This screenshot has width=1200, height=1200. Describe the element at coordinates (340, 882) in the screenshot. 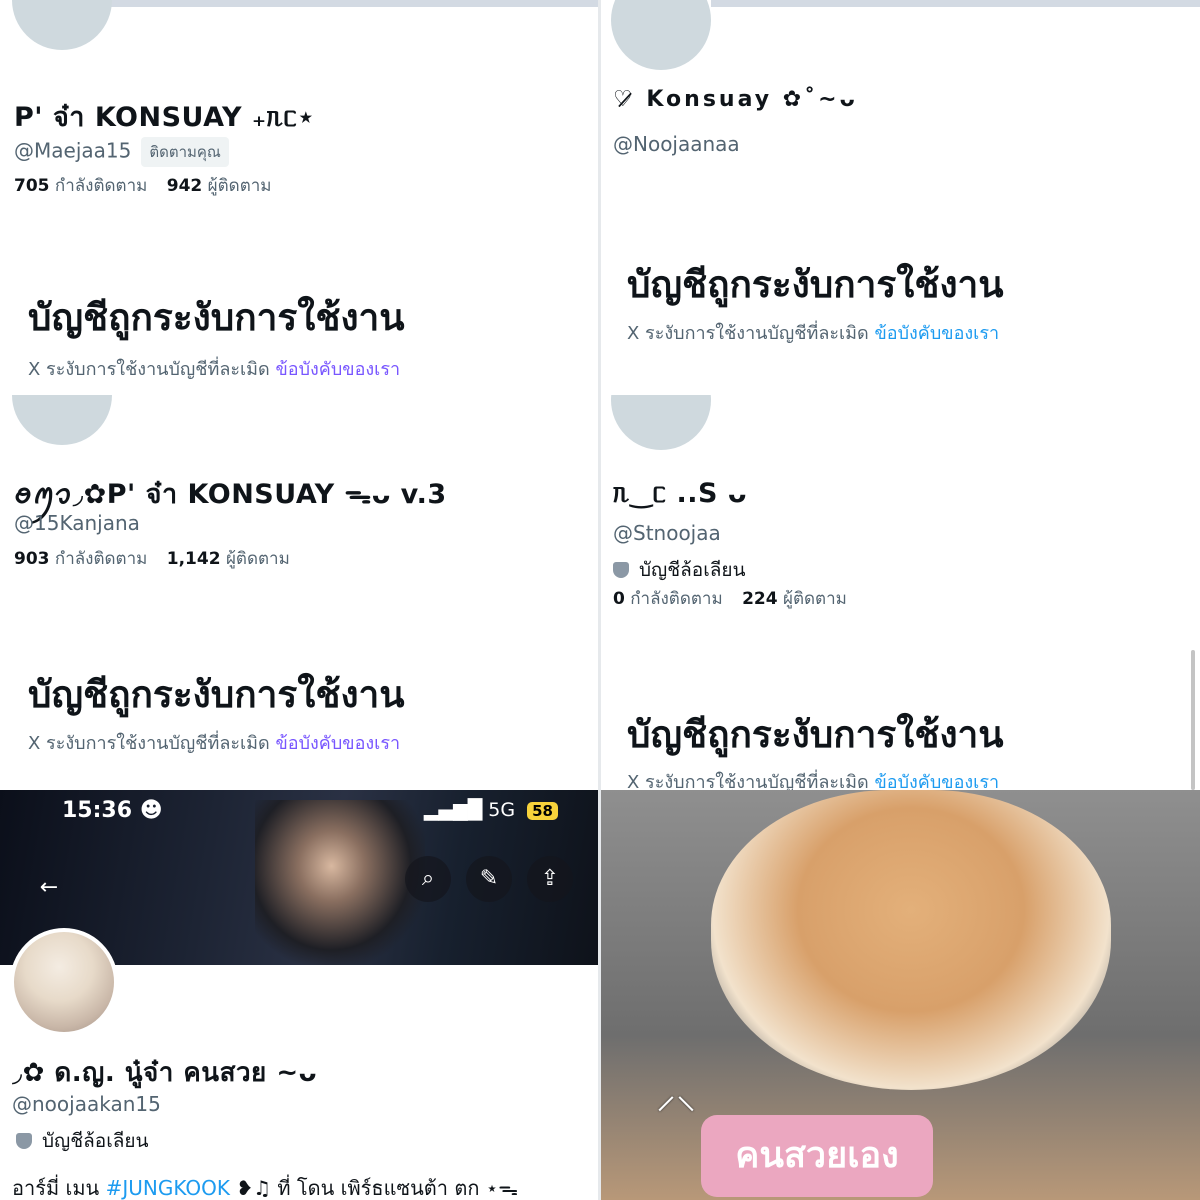

I see `banner-photo` at that location.